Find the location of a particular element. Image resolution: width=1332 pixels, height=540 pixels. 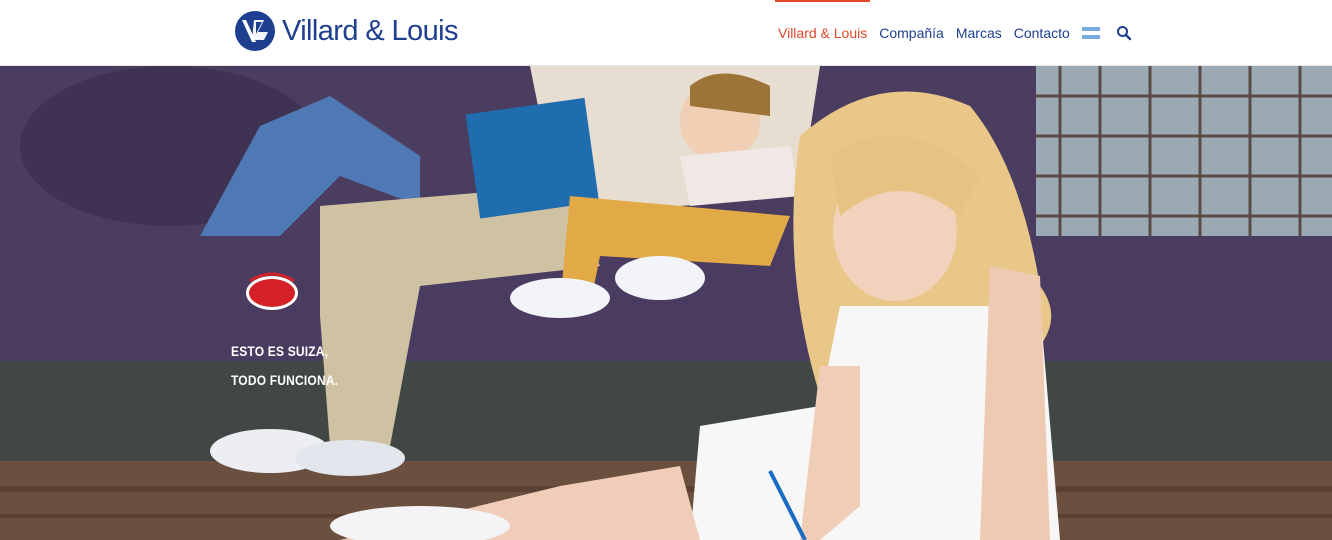

search-icon is located at coordinates (1124, 33).